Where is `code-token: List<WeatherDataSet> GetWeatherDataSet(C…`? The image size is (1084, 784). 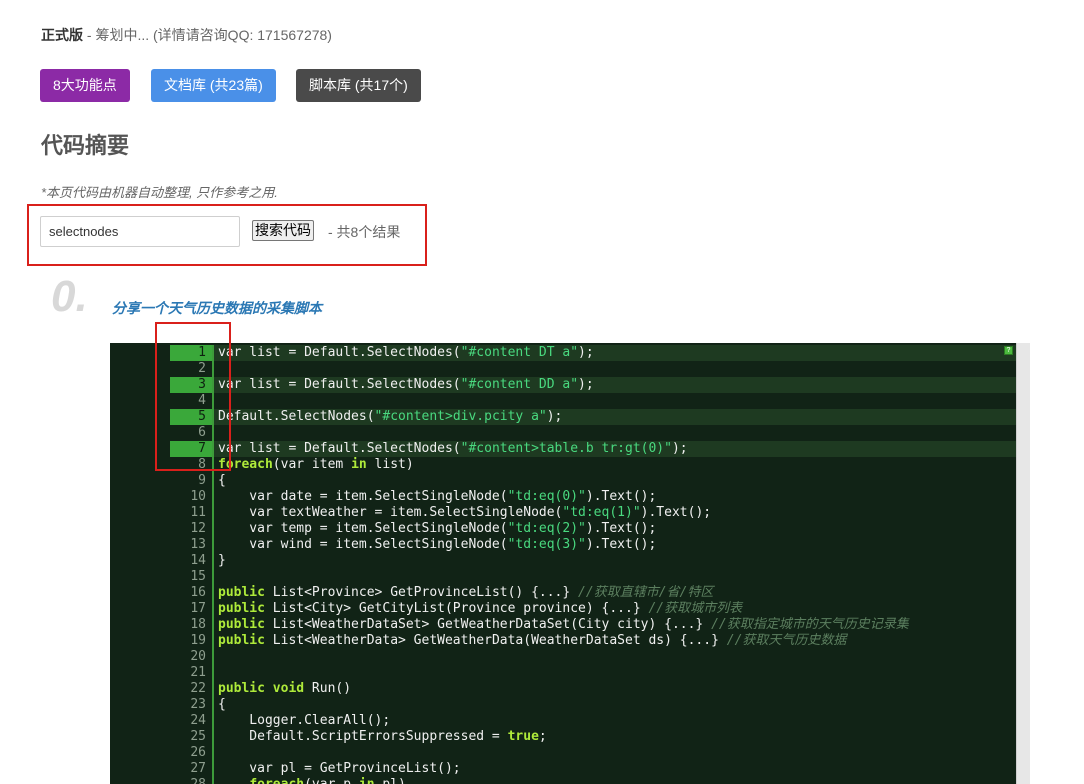
code-token: List<WeatherDataSet> GetWeatherDataSet(C… is located at coordinates (488, 624).